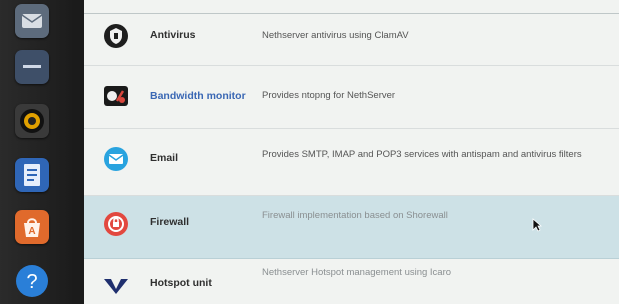 The height and width of the screenshot is (304, 619). Describe the element at coordinates (116, 159) in the screenshot. I see `envelope-icon` at that location.